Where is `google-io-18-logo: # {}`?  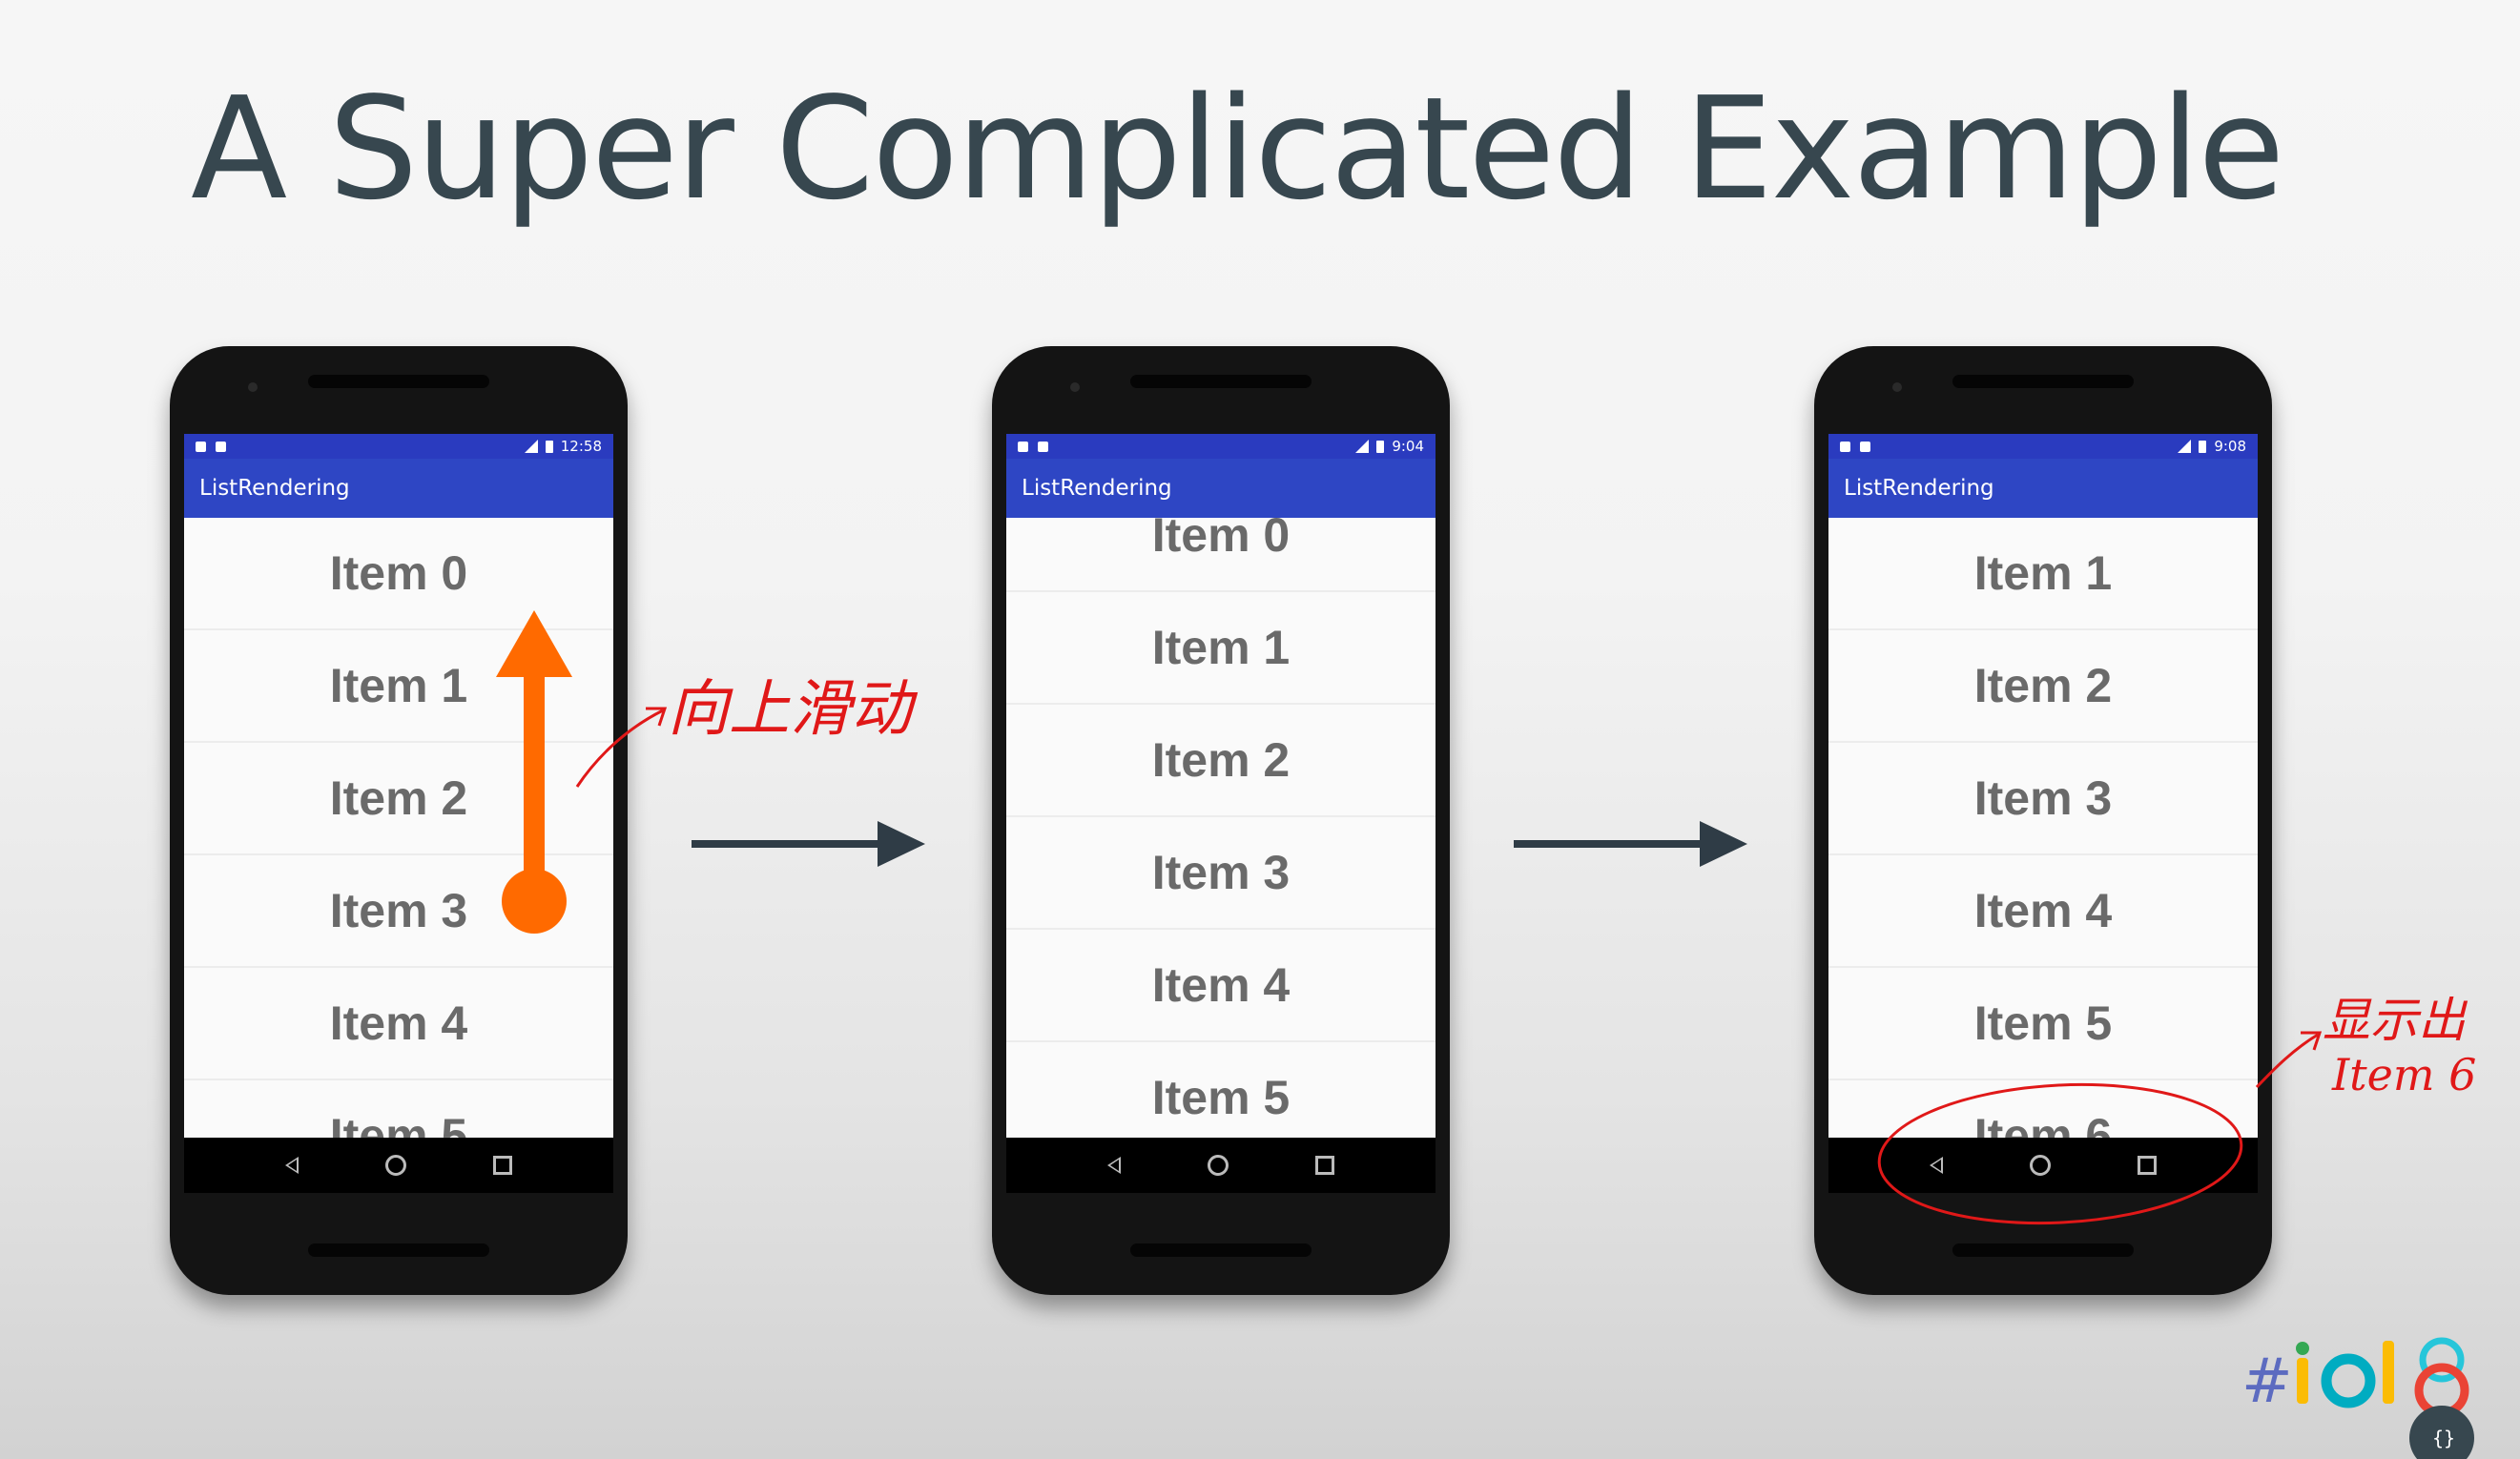 google-io-18-logo: # {} is located at coordinates (2358, 1398).